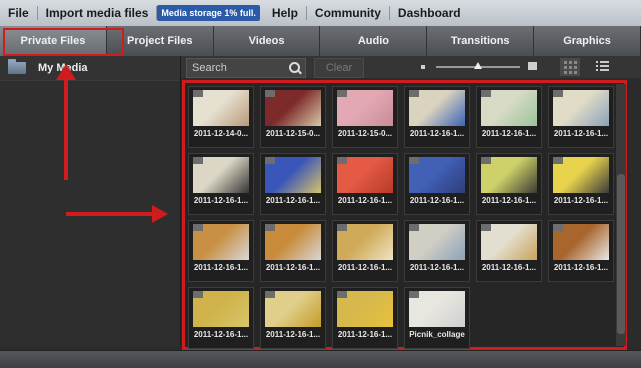 This screenshot has height=368, width=641. Describe the element at coordinates (348, 13) in the screenshot. I see `menu-community: Community` at that location.